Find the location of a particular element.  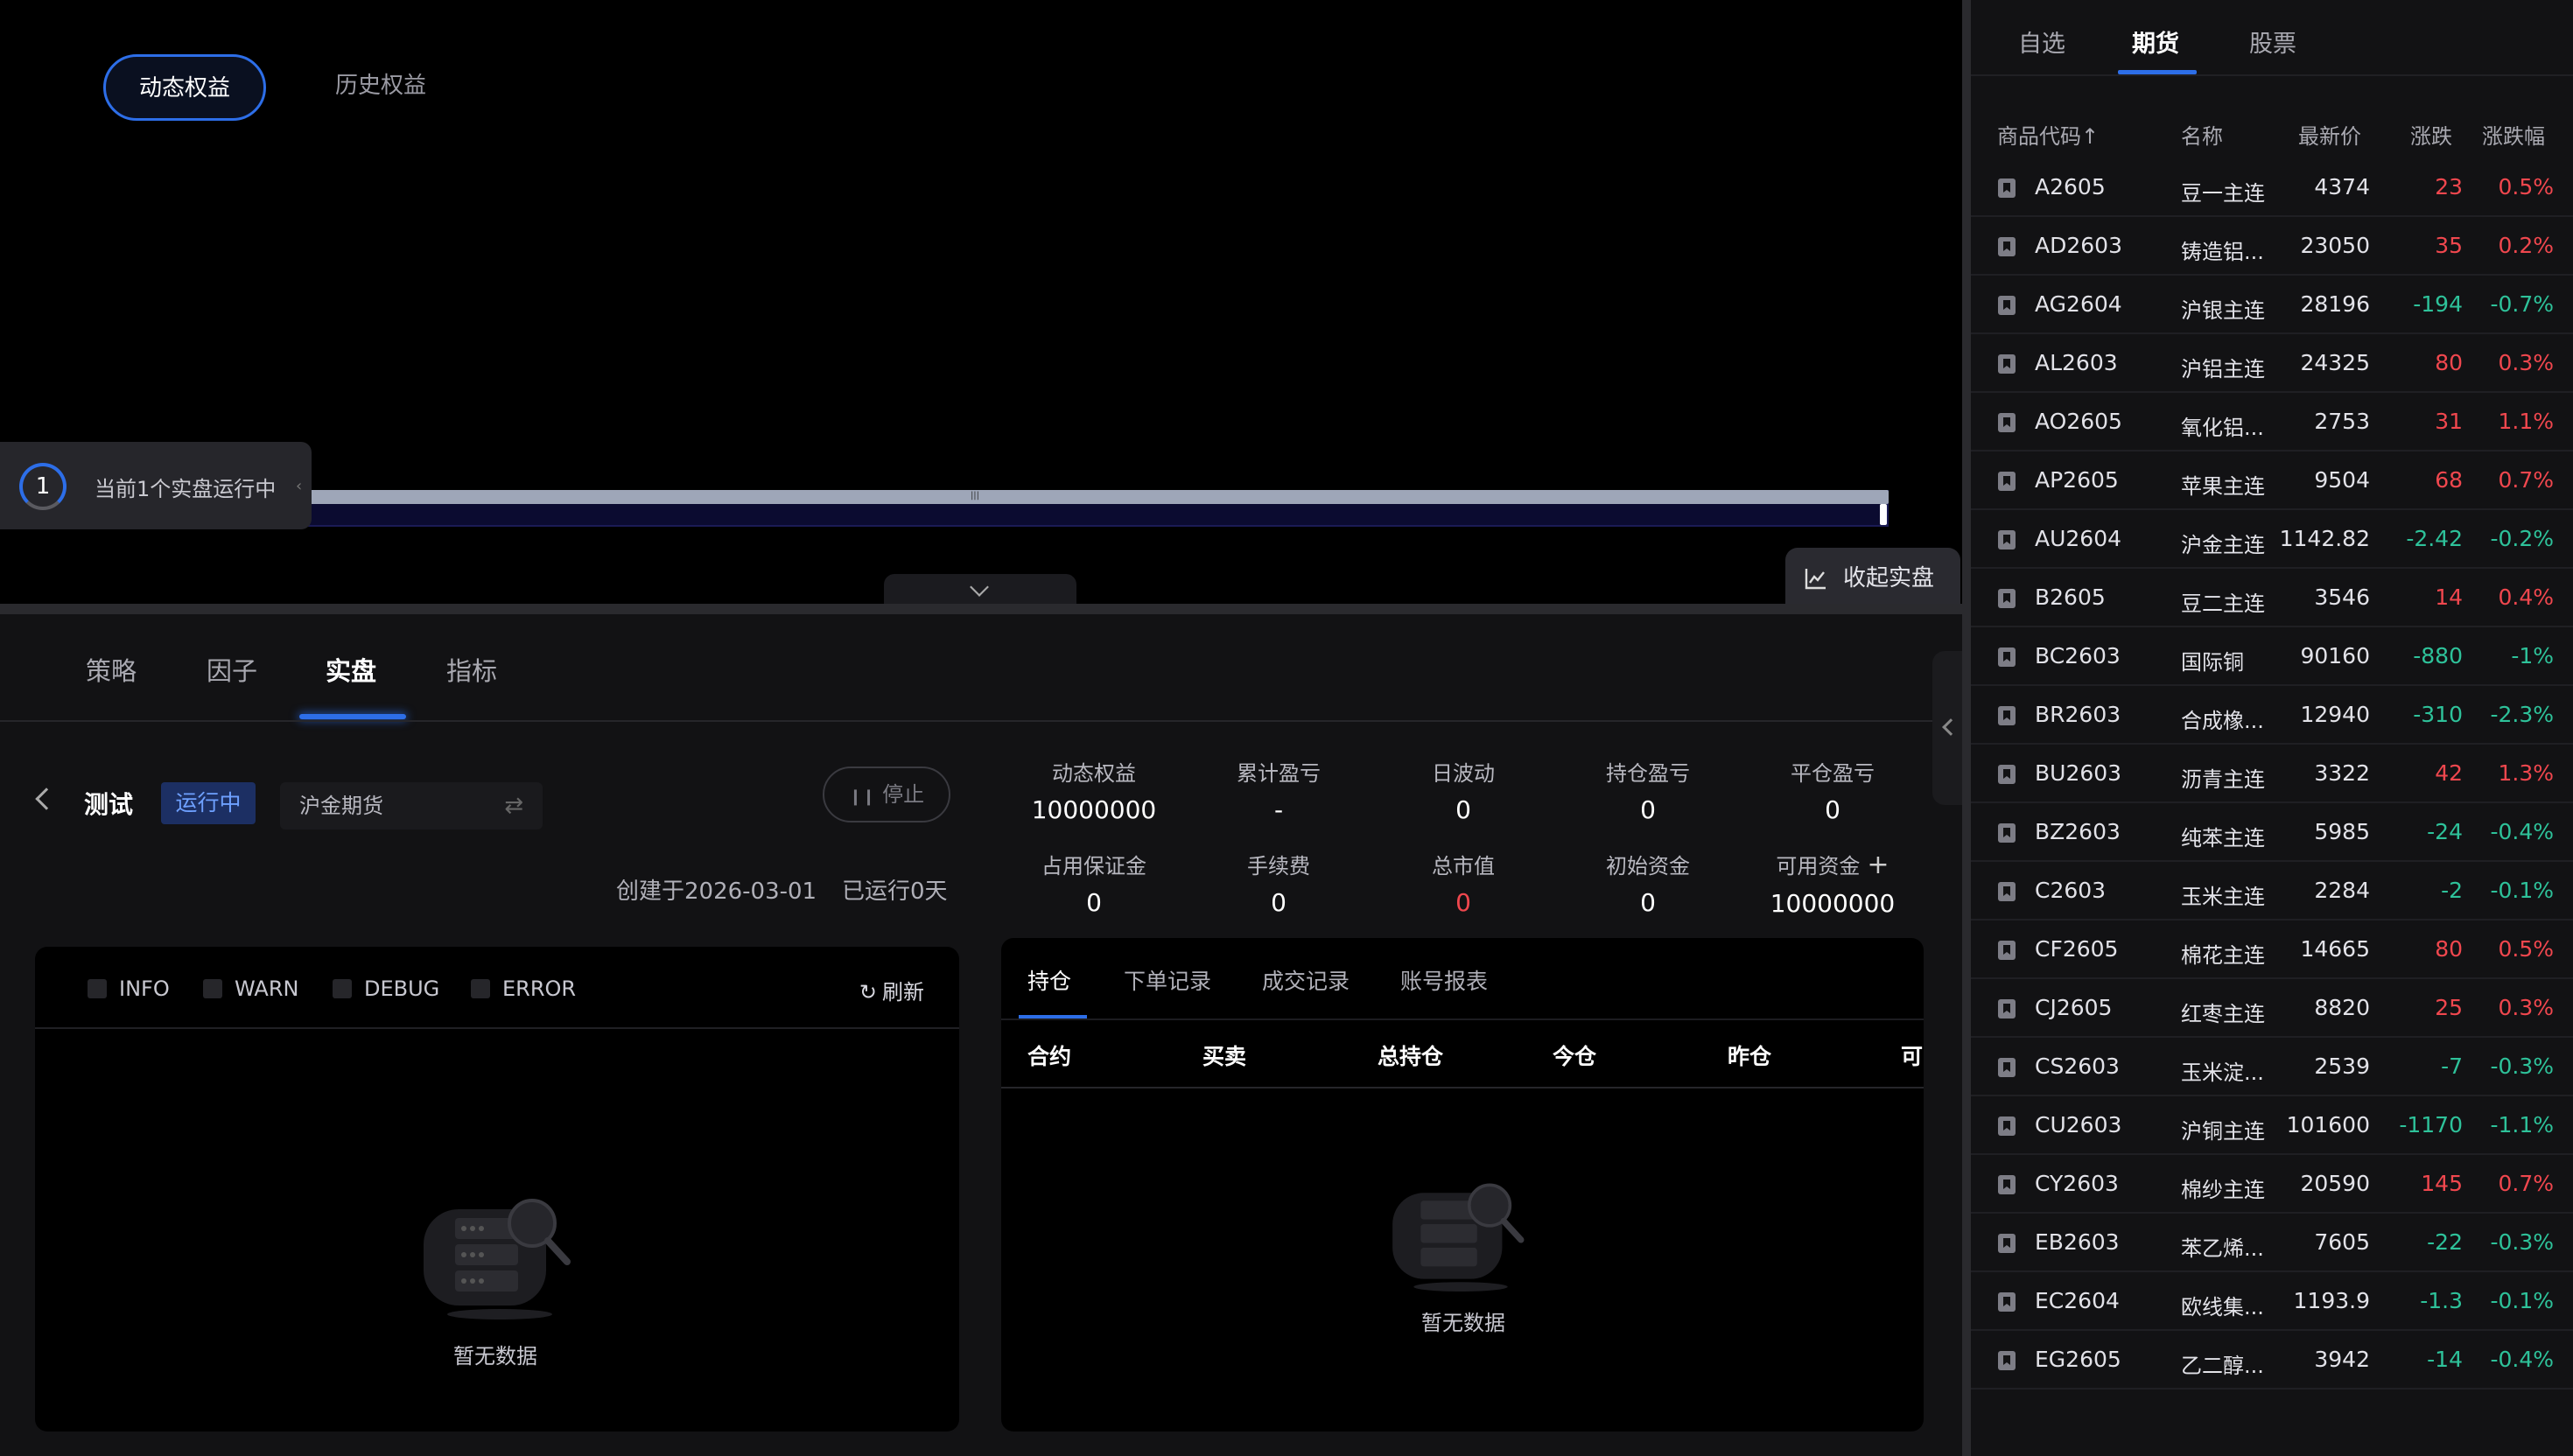

market-row: B2605 豆二主连 3546 14 0.4% is located at coordinates (2272, 598).